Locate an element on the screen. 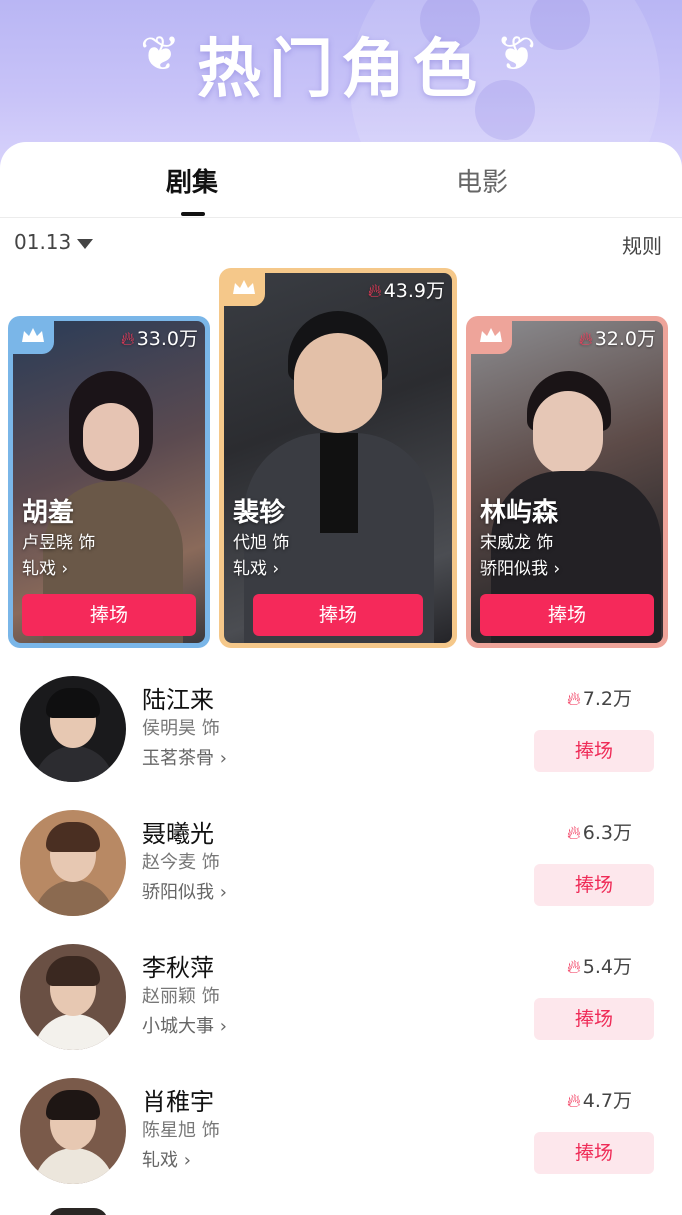 This screenshot has height=1215, width=682. tab-series: 剧集 is located at coordinates (192, 180).